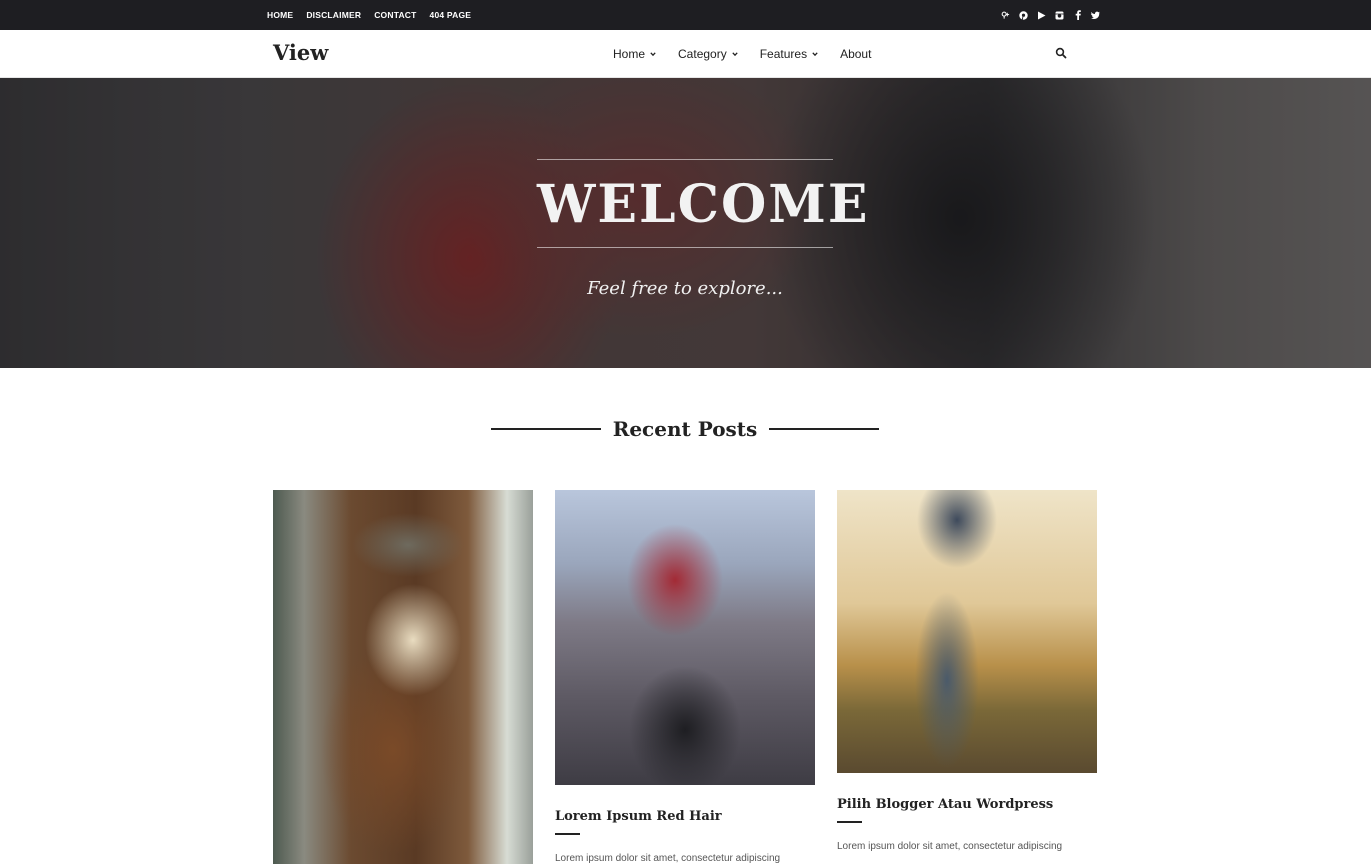  I want to click on top-link-home: HOME, so click(280, 15).